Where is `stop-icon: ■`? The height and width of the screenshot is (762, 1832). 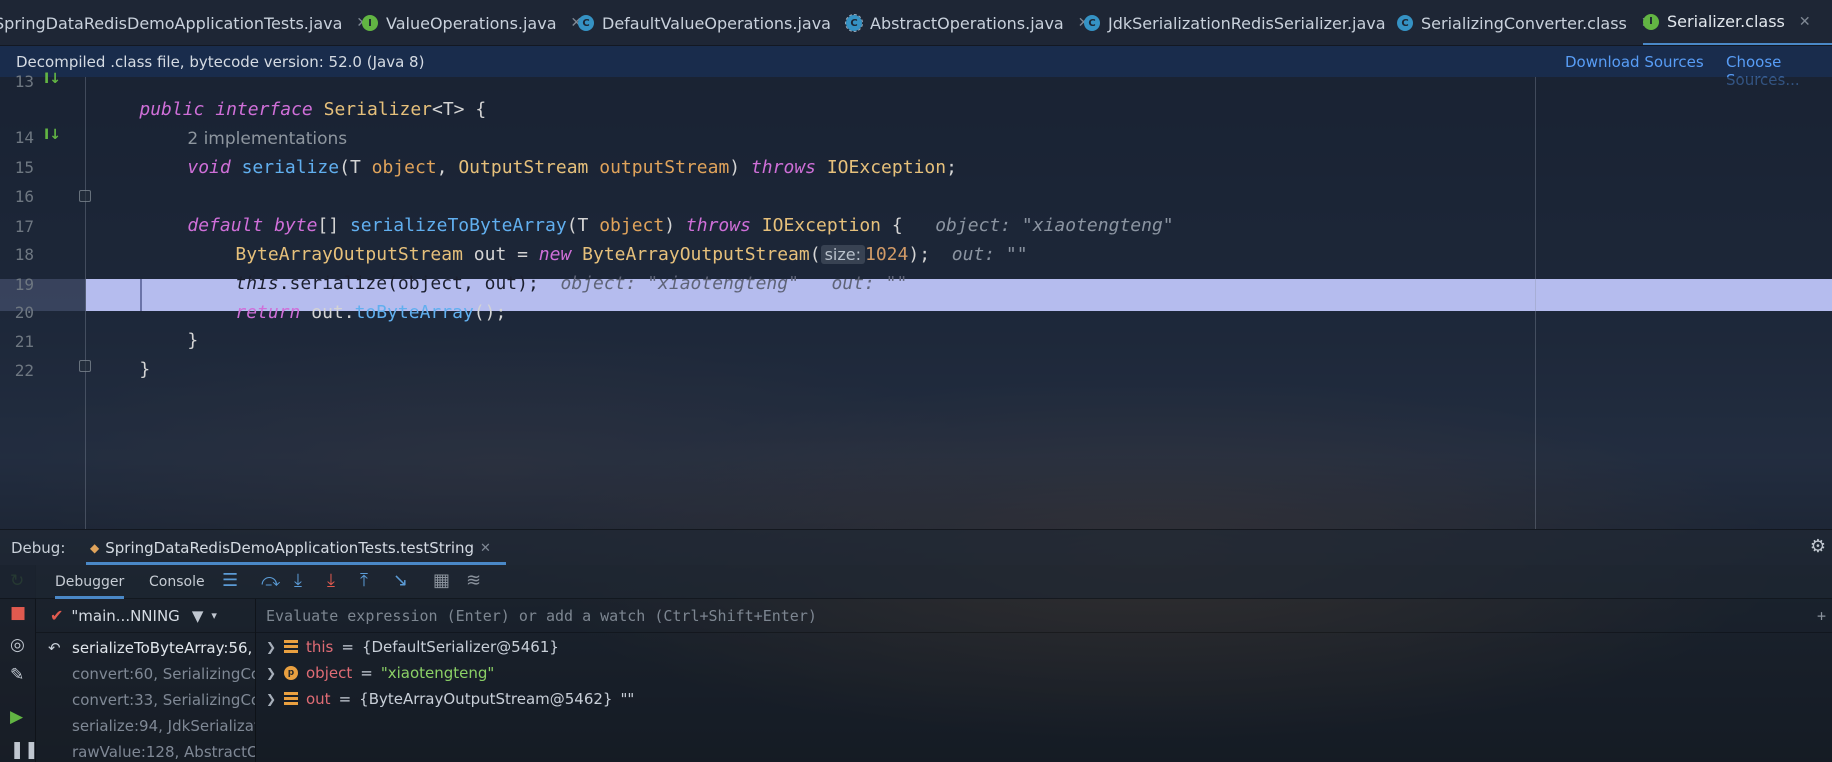 stop-icon: ■ is located at coordinates (18, 613).